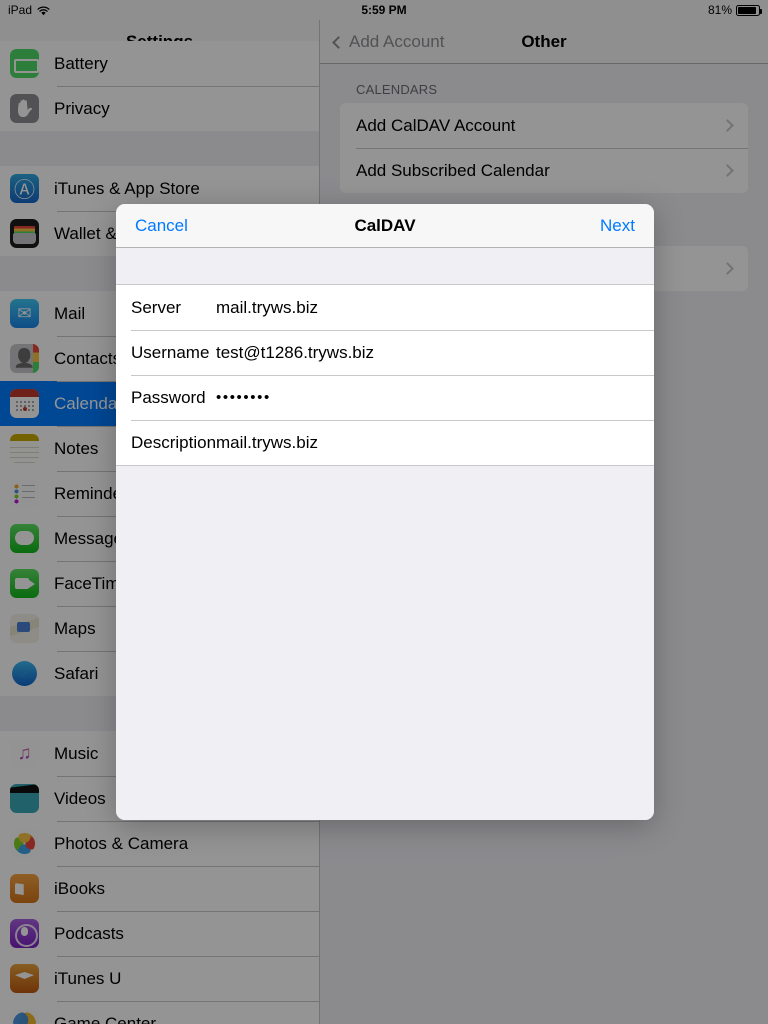 The width and height of the screenshot is (768, 1024). Describe the element at coordinates (734, 10) in the screenshot. I see `status-bar-right: 81%` at that location.